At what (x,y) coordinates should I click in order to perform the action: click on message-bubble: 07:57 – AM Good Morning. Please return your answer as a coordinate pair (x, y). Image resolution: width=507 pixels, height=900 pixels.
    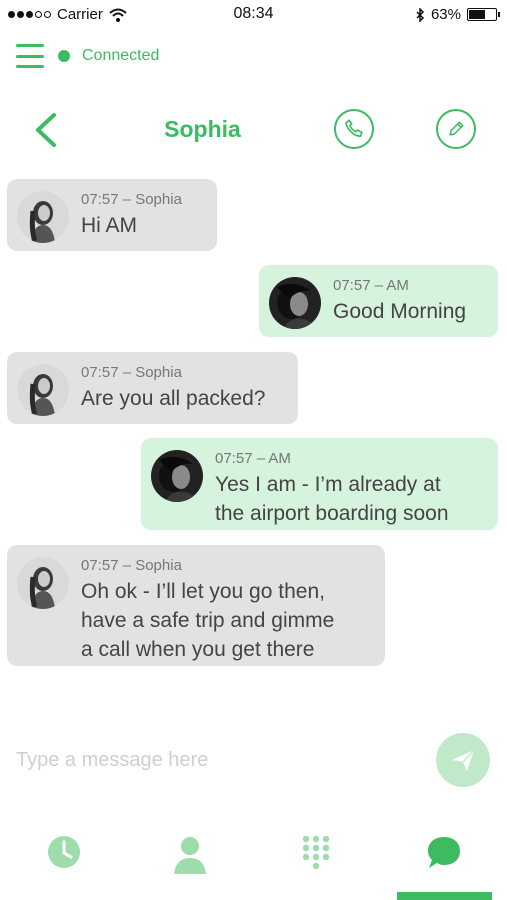
    Looking at the image, I should click on (378, 301).